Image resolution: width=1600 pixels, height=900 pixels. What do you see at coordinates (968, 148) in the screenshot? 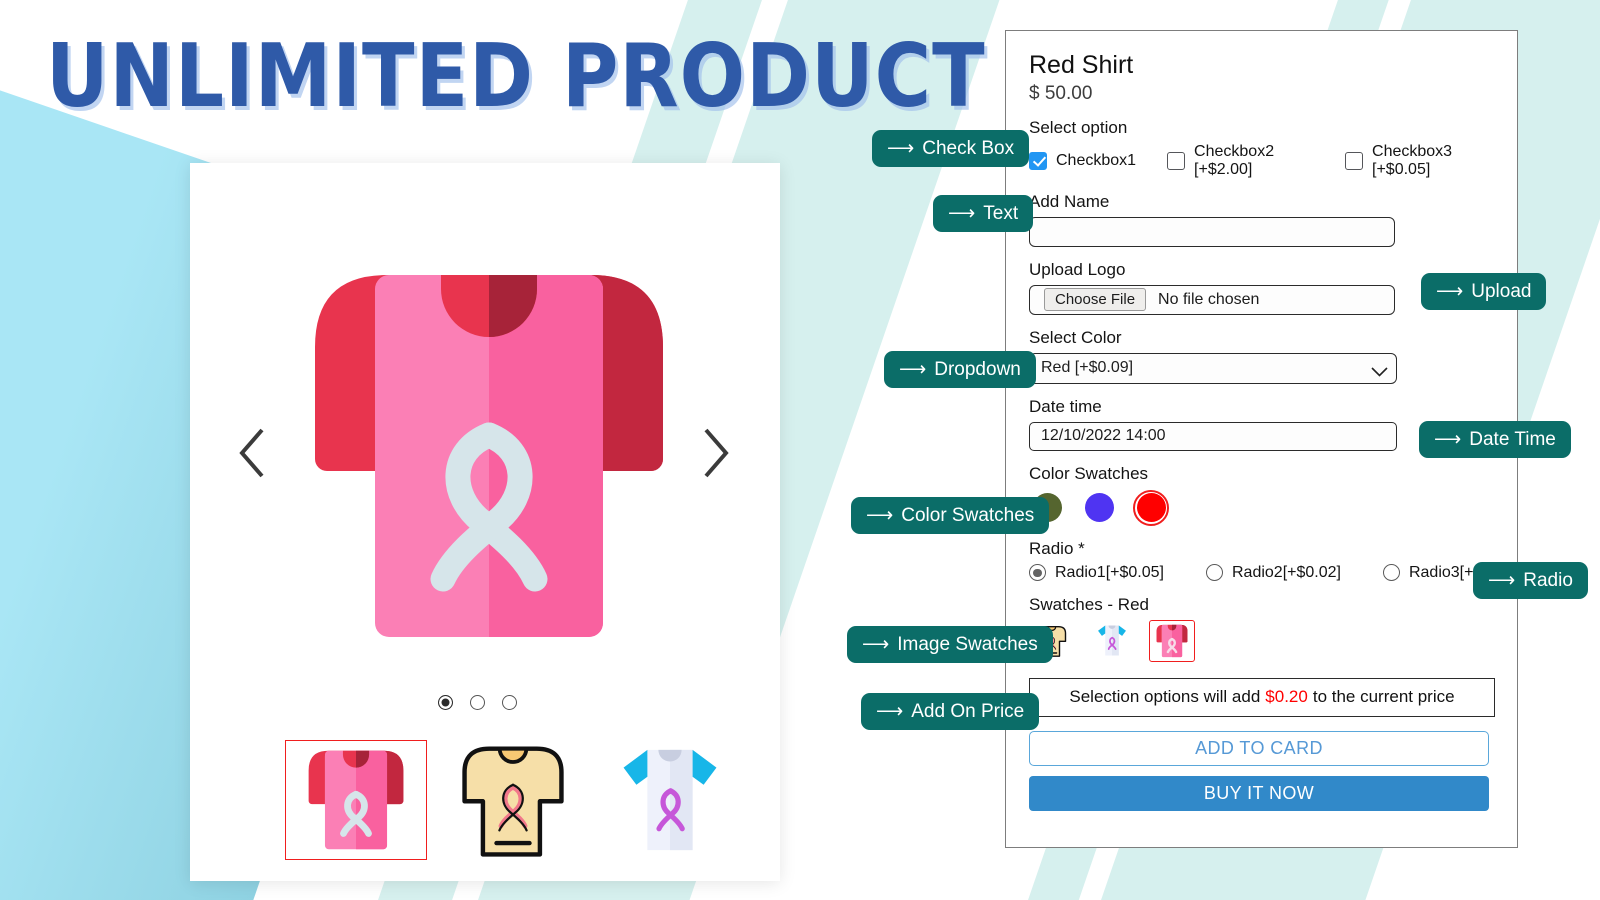
I see `callout-label: Check Box` at bounding box center [968, 148].